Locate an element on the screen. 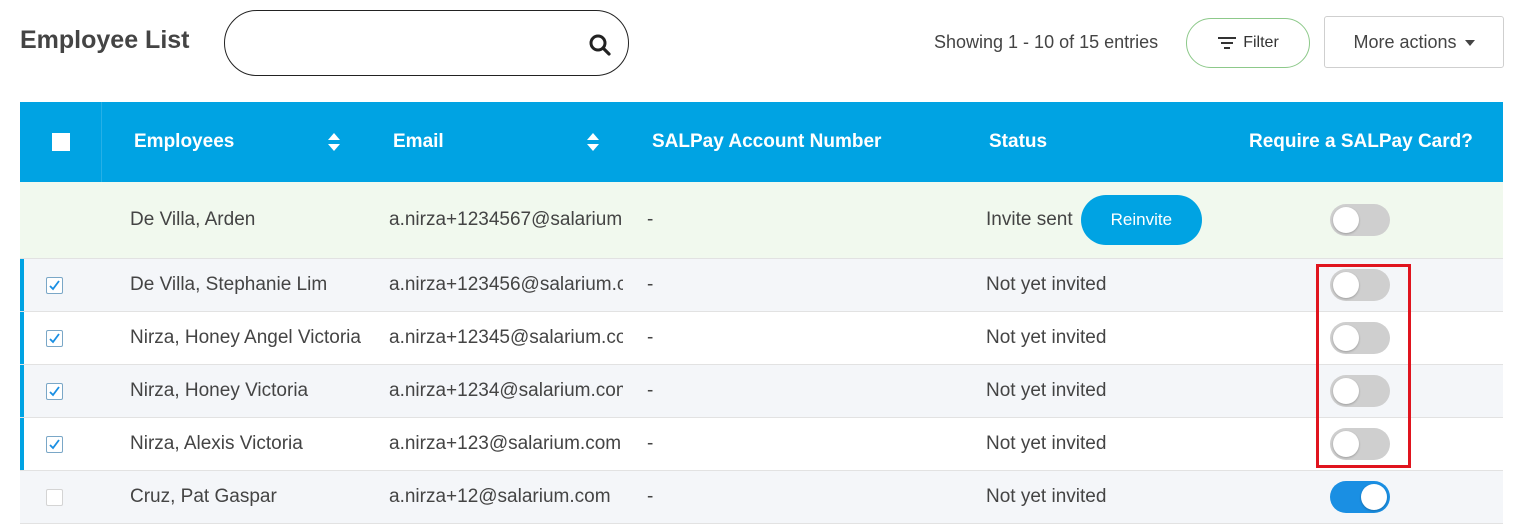  more-actions-label: More actions is located at coordinates (1405, 41).